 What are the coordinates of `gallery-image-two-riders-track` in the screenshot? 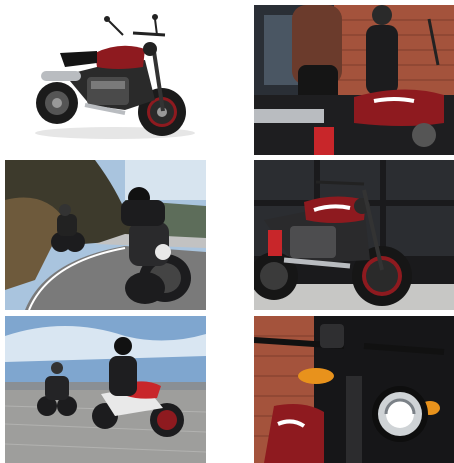 It's located at (105, 389).